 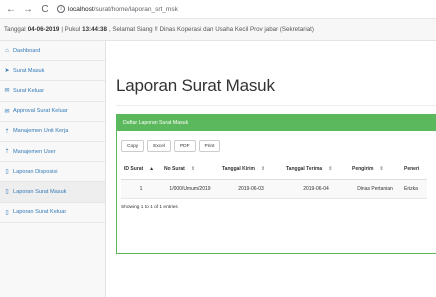 I want to click on date-value: 04-06-2019, so click(x=43, y=29).